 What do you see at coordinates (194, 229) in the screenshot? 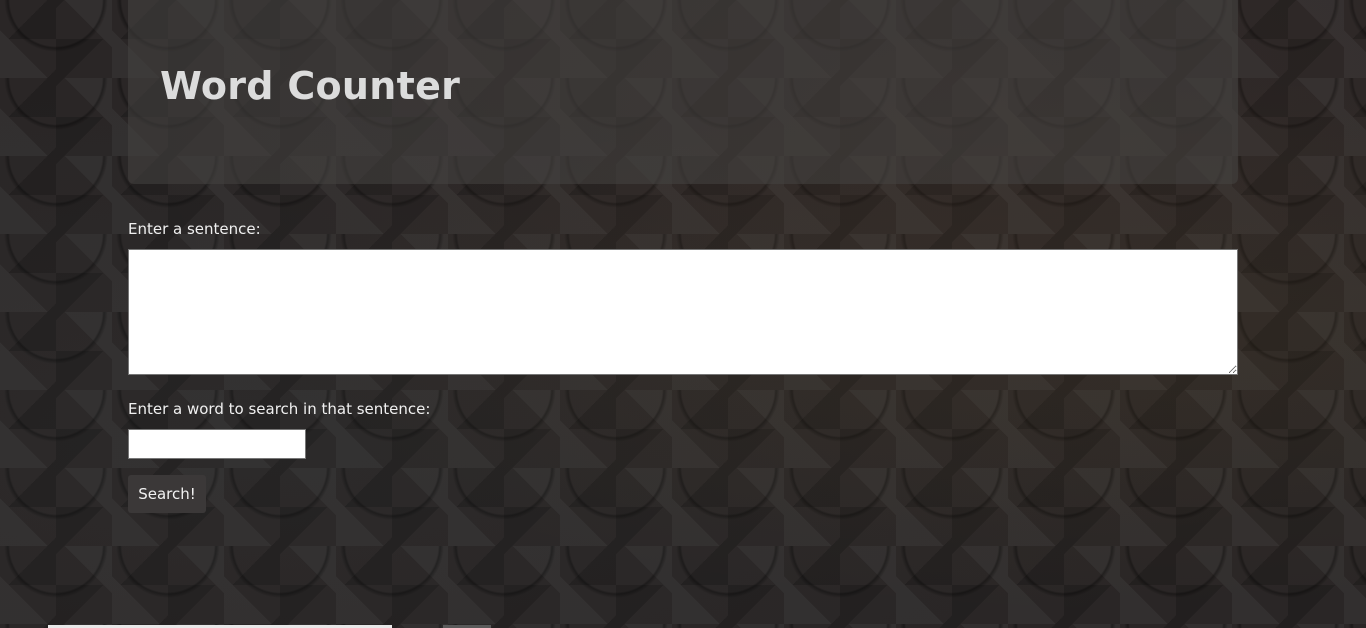
I see `sentence-label: Enter a sentence:` at bounding box center [194, 229].